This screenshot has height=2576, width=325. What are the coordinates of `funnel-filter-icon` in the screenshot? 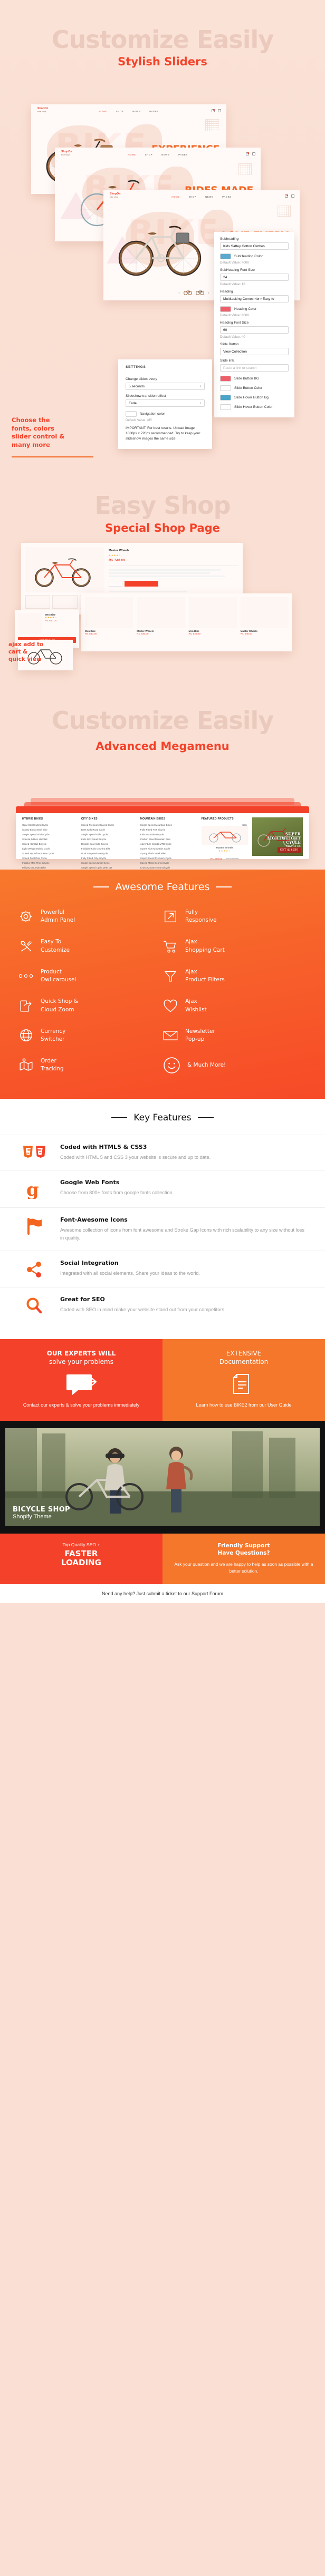 It's located at (170, 976).